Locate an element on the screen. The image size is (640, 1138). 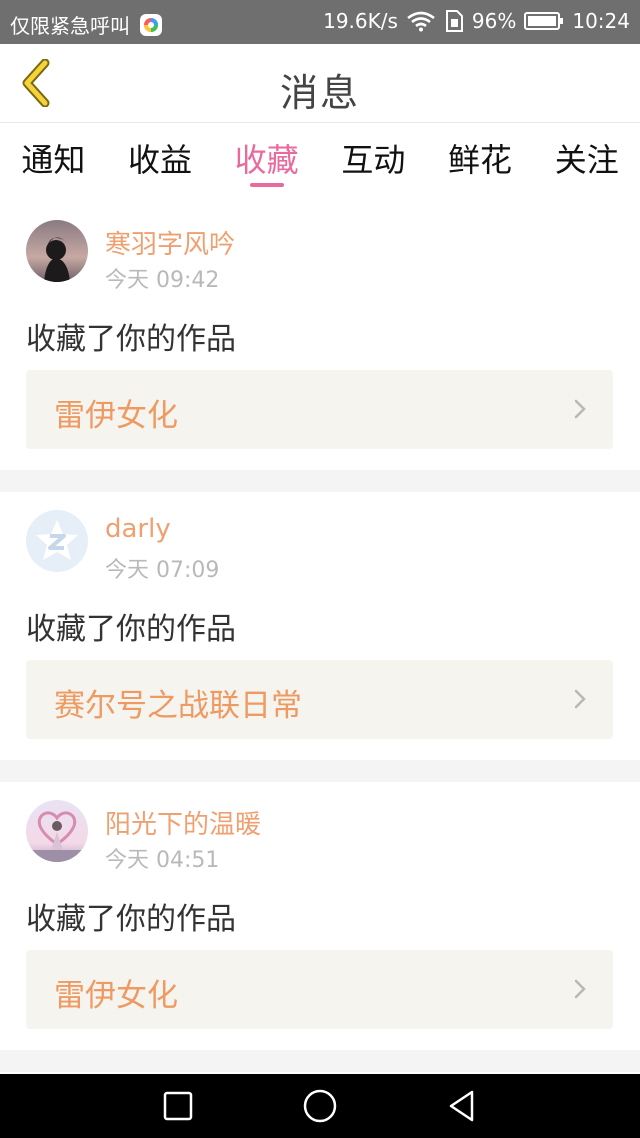
header: 消息 is located at coordinates (320, 83).